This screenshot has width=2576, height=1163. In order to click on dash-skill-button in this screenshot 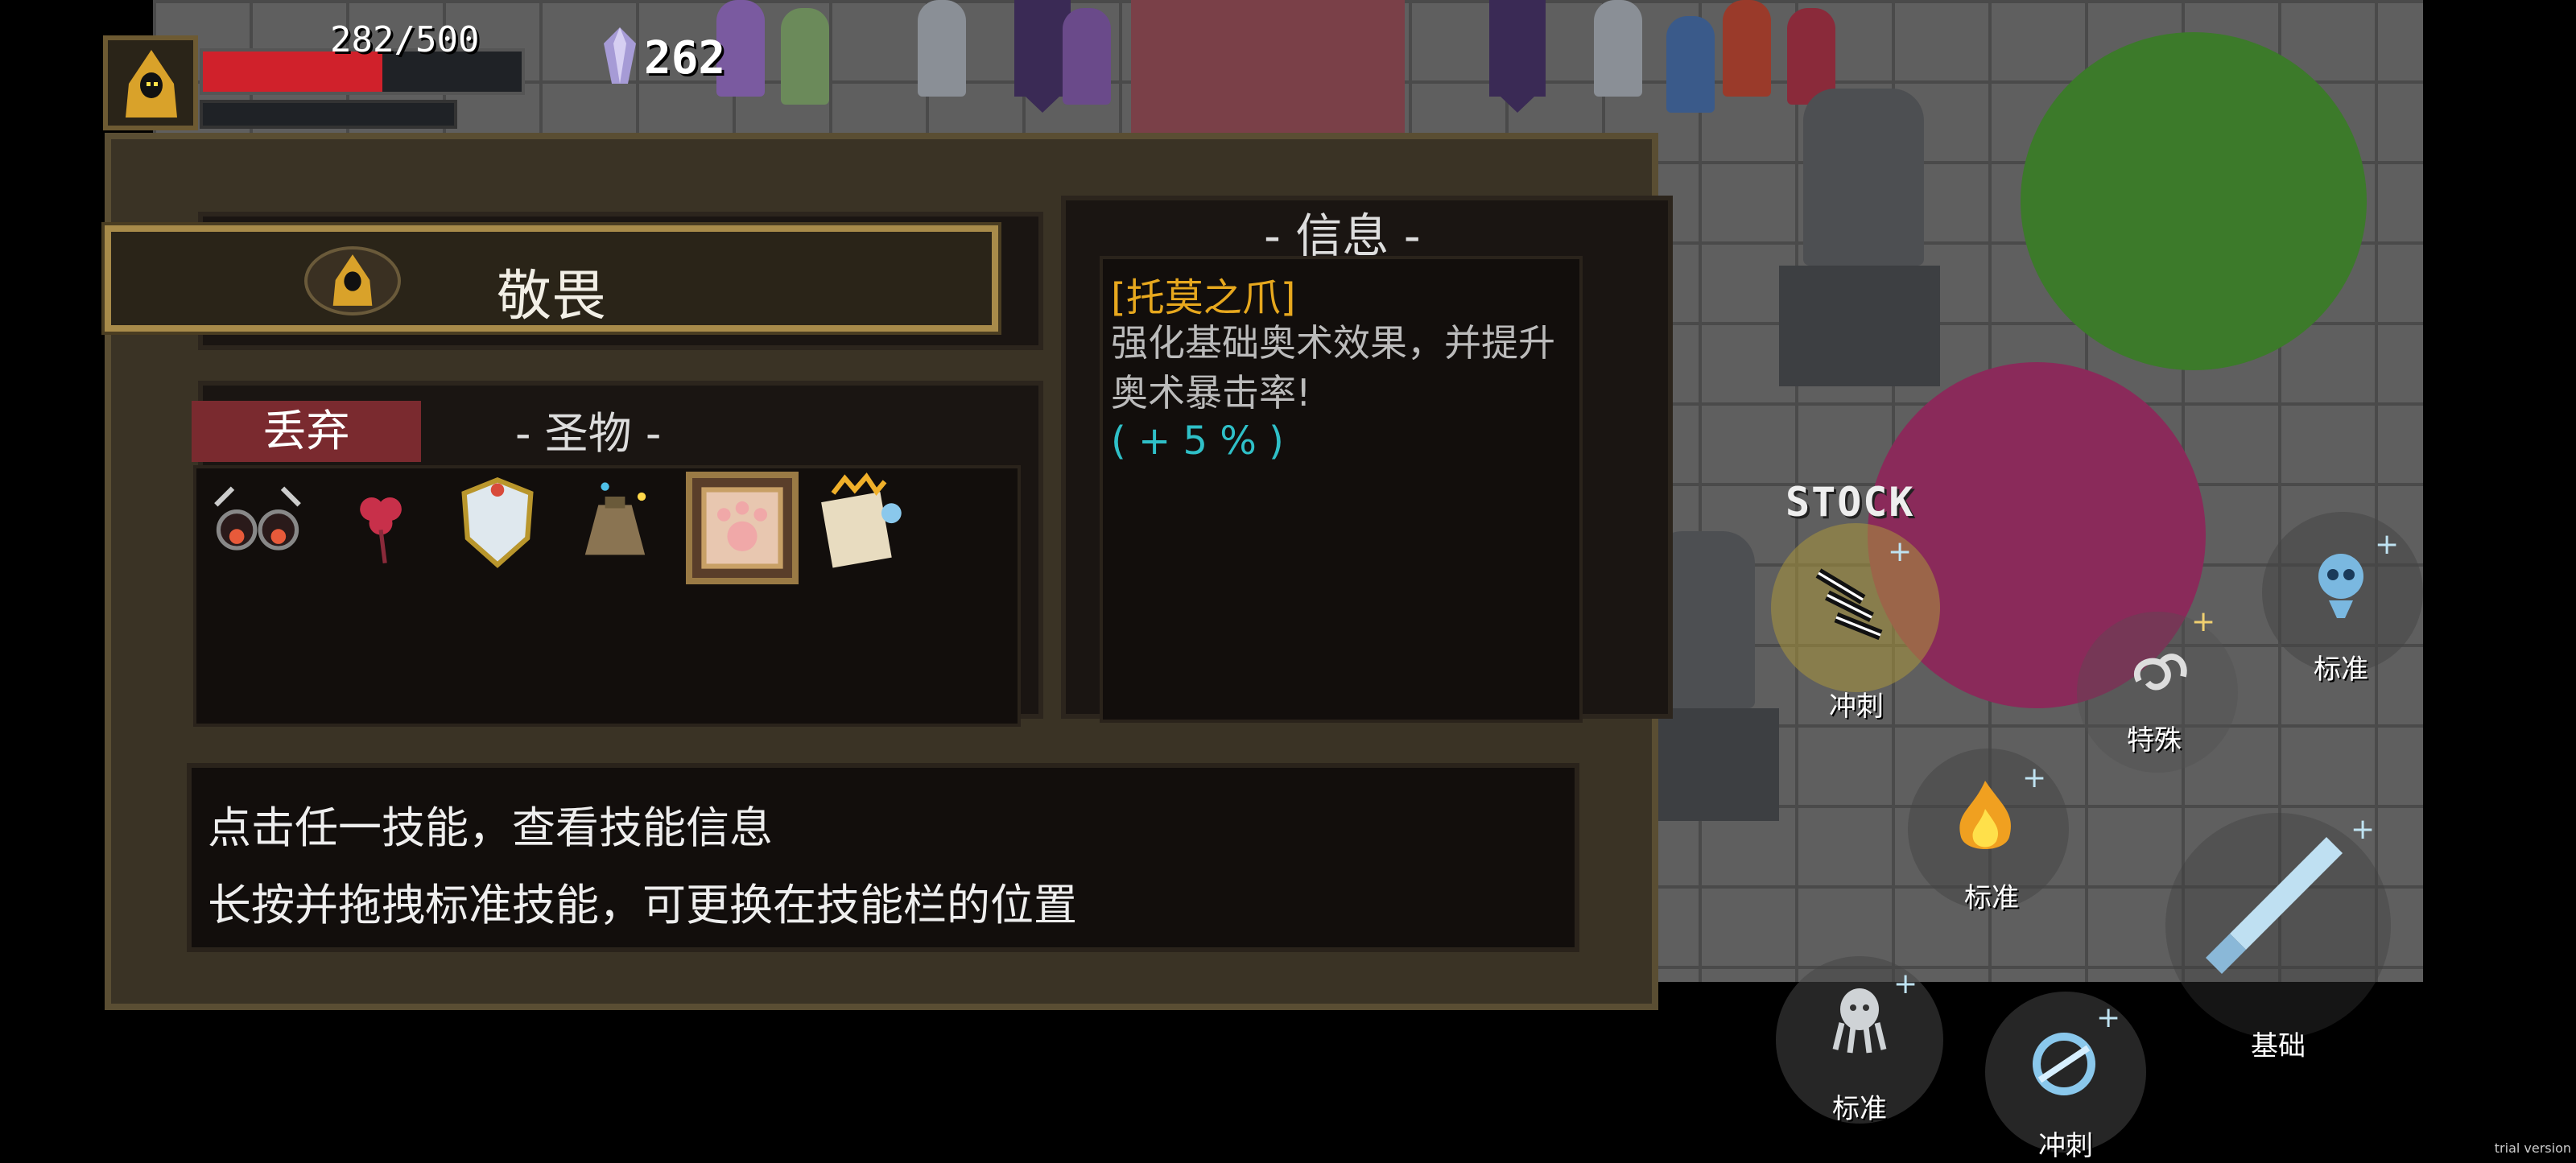, I will do `click(1855, 607)`.